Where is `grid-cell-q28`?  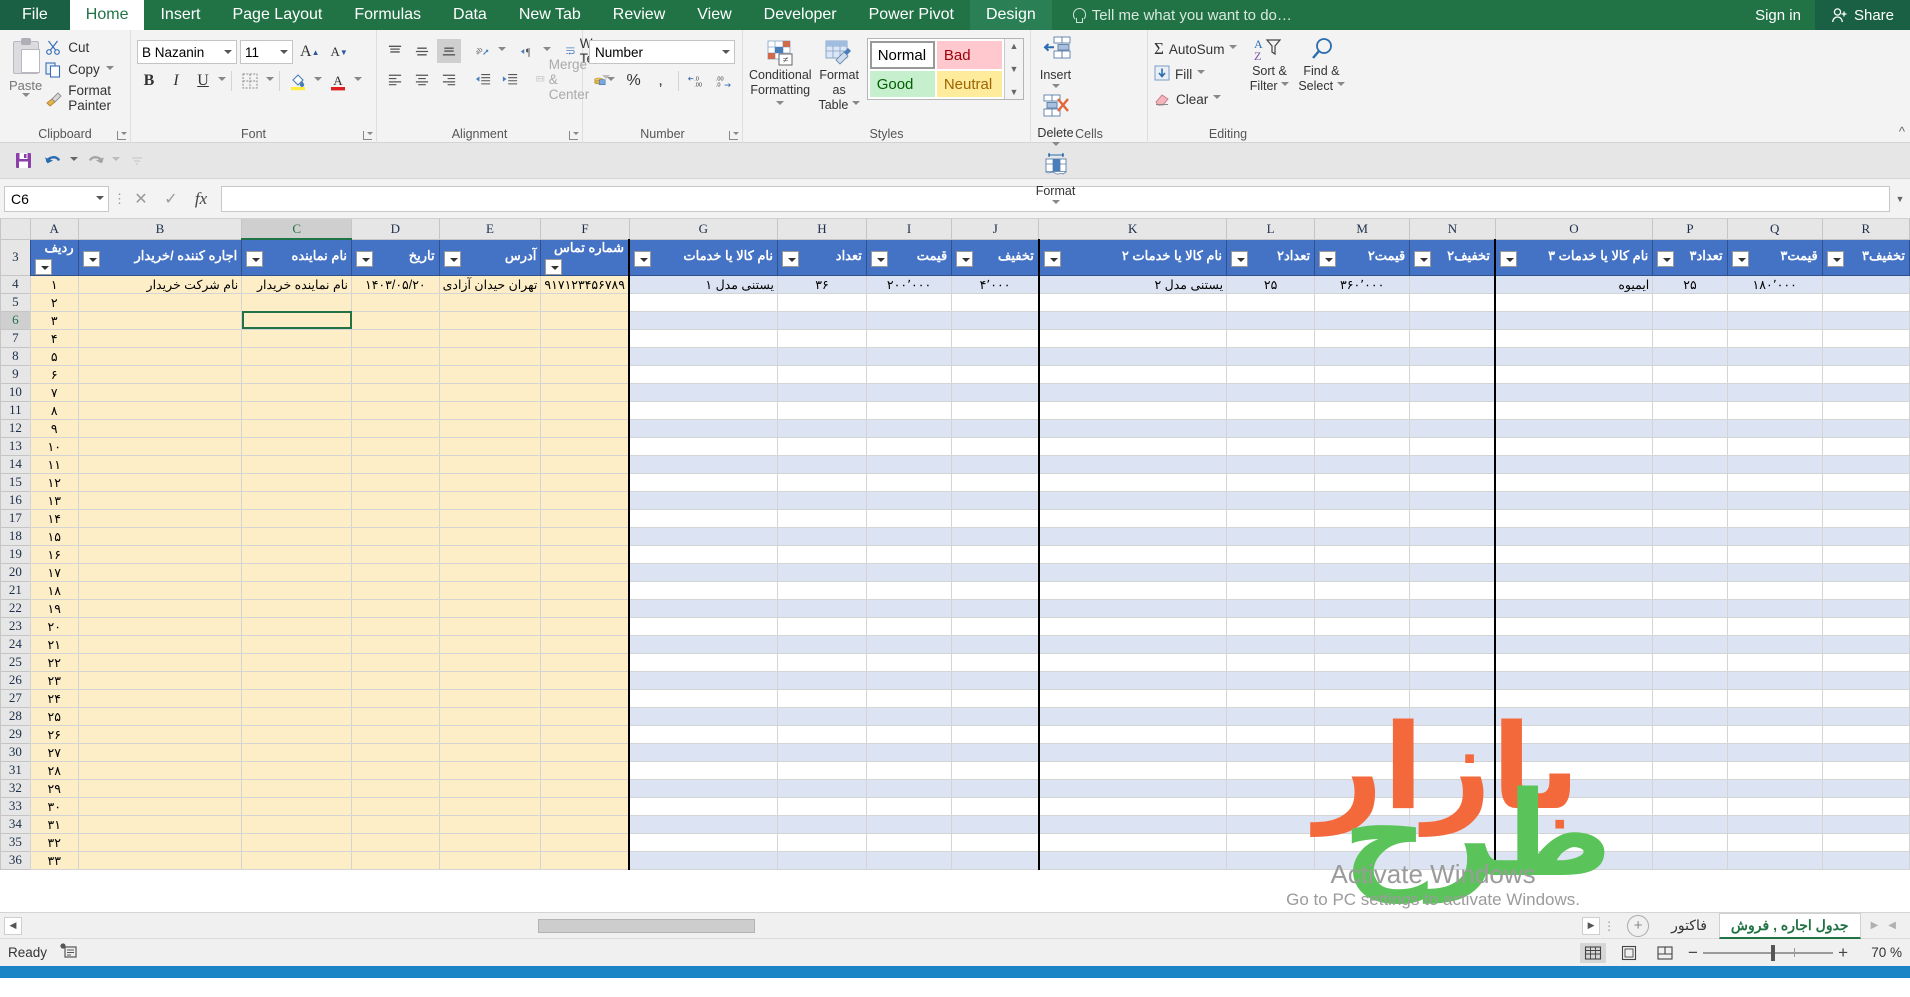
grid-cell-q28 is located at coordinates (1774, 716).